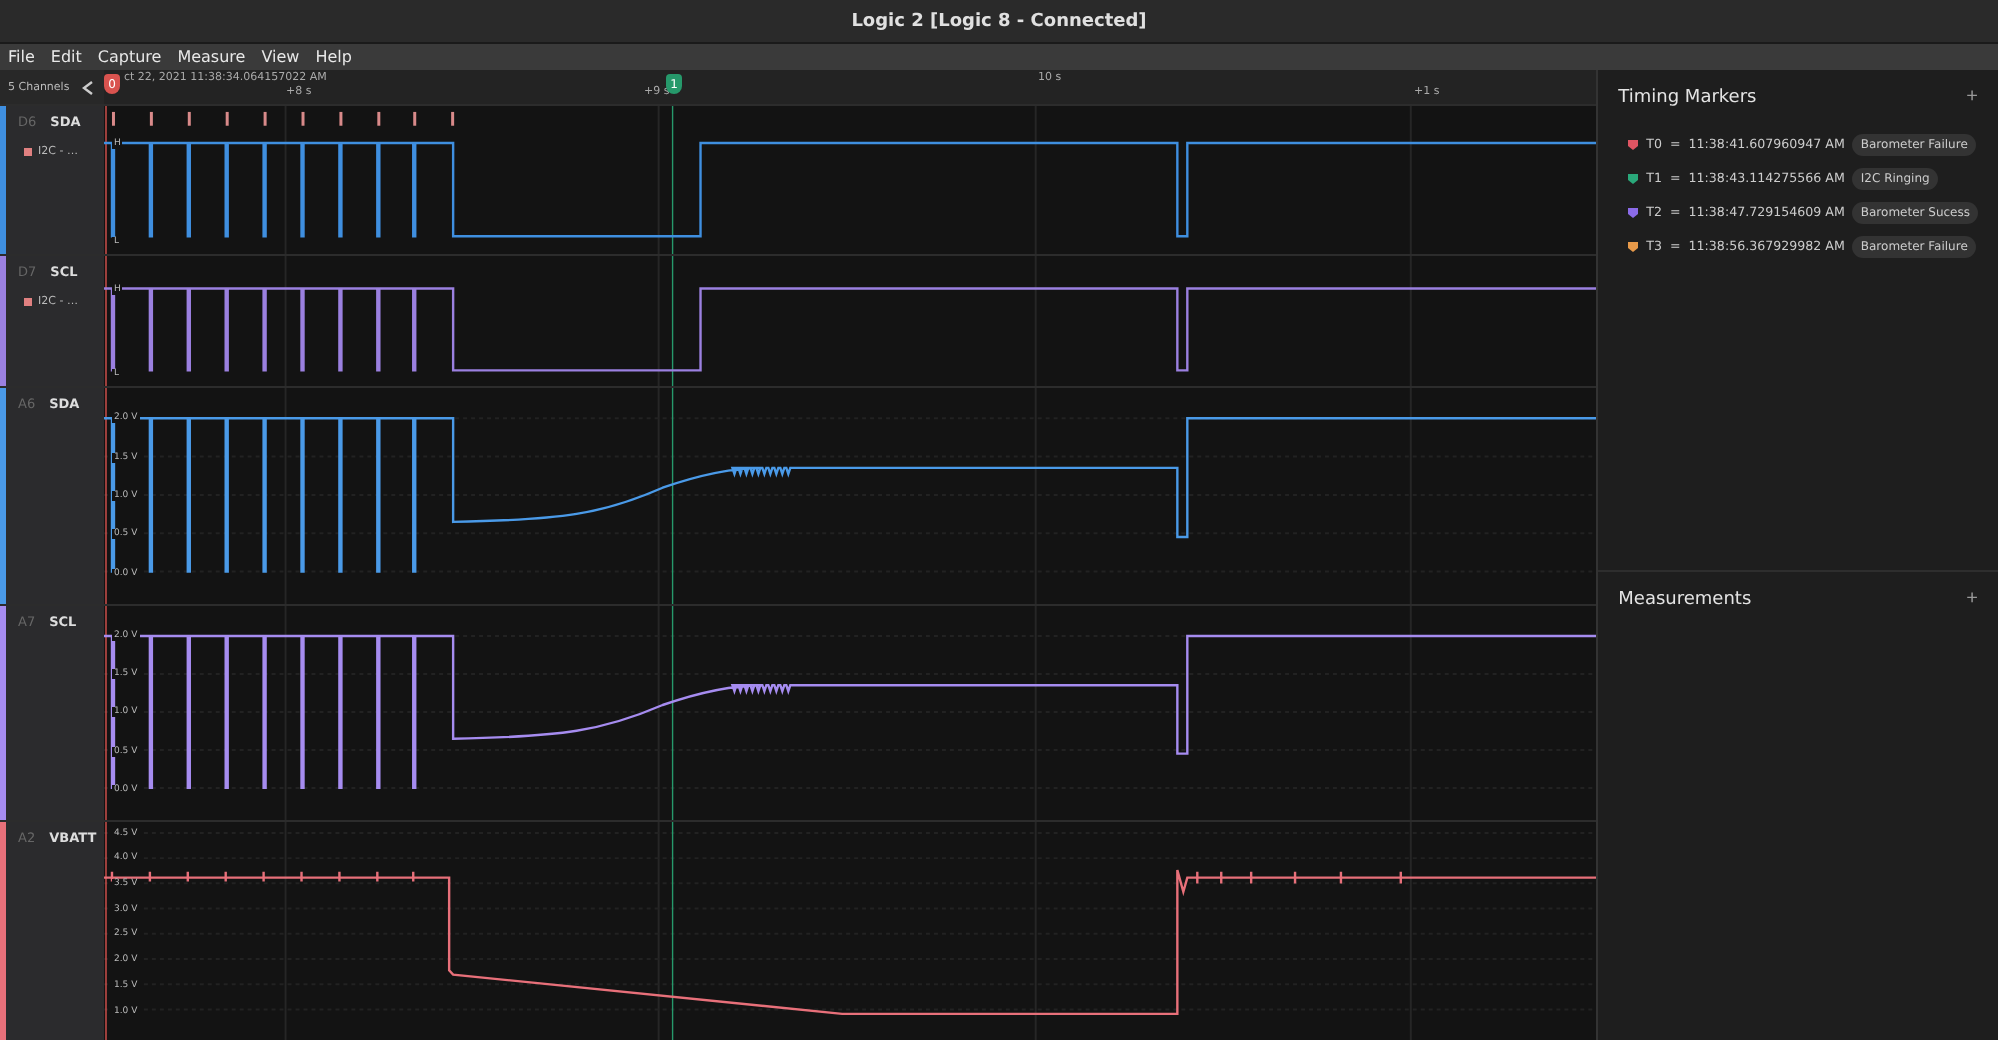 The image size is (1998, 1040). I want to click on menu-item: Edit, so click(66, 57).